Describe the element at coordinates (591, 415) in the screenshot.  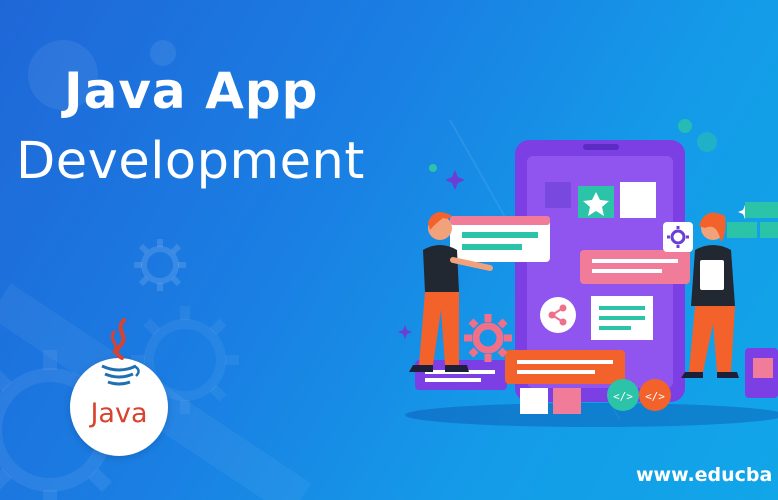
I see `floor-shadow` at that location.